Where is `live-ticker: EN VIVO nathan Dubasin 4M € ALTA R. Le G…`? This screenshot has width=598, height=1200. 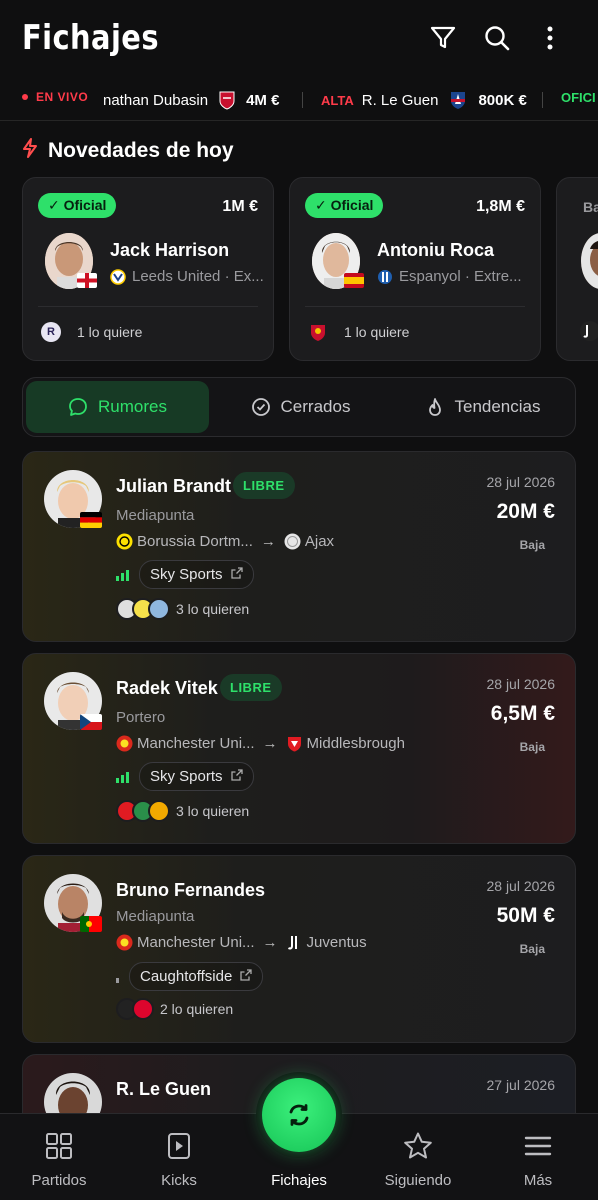
live-ticker: EN VIVO nathan Dubasin 4M € ALTA R. Le G… is located at coordinates (299, 100).